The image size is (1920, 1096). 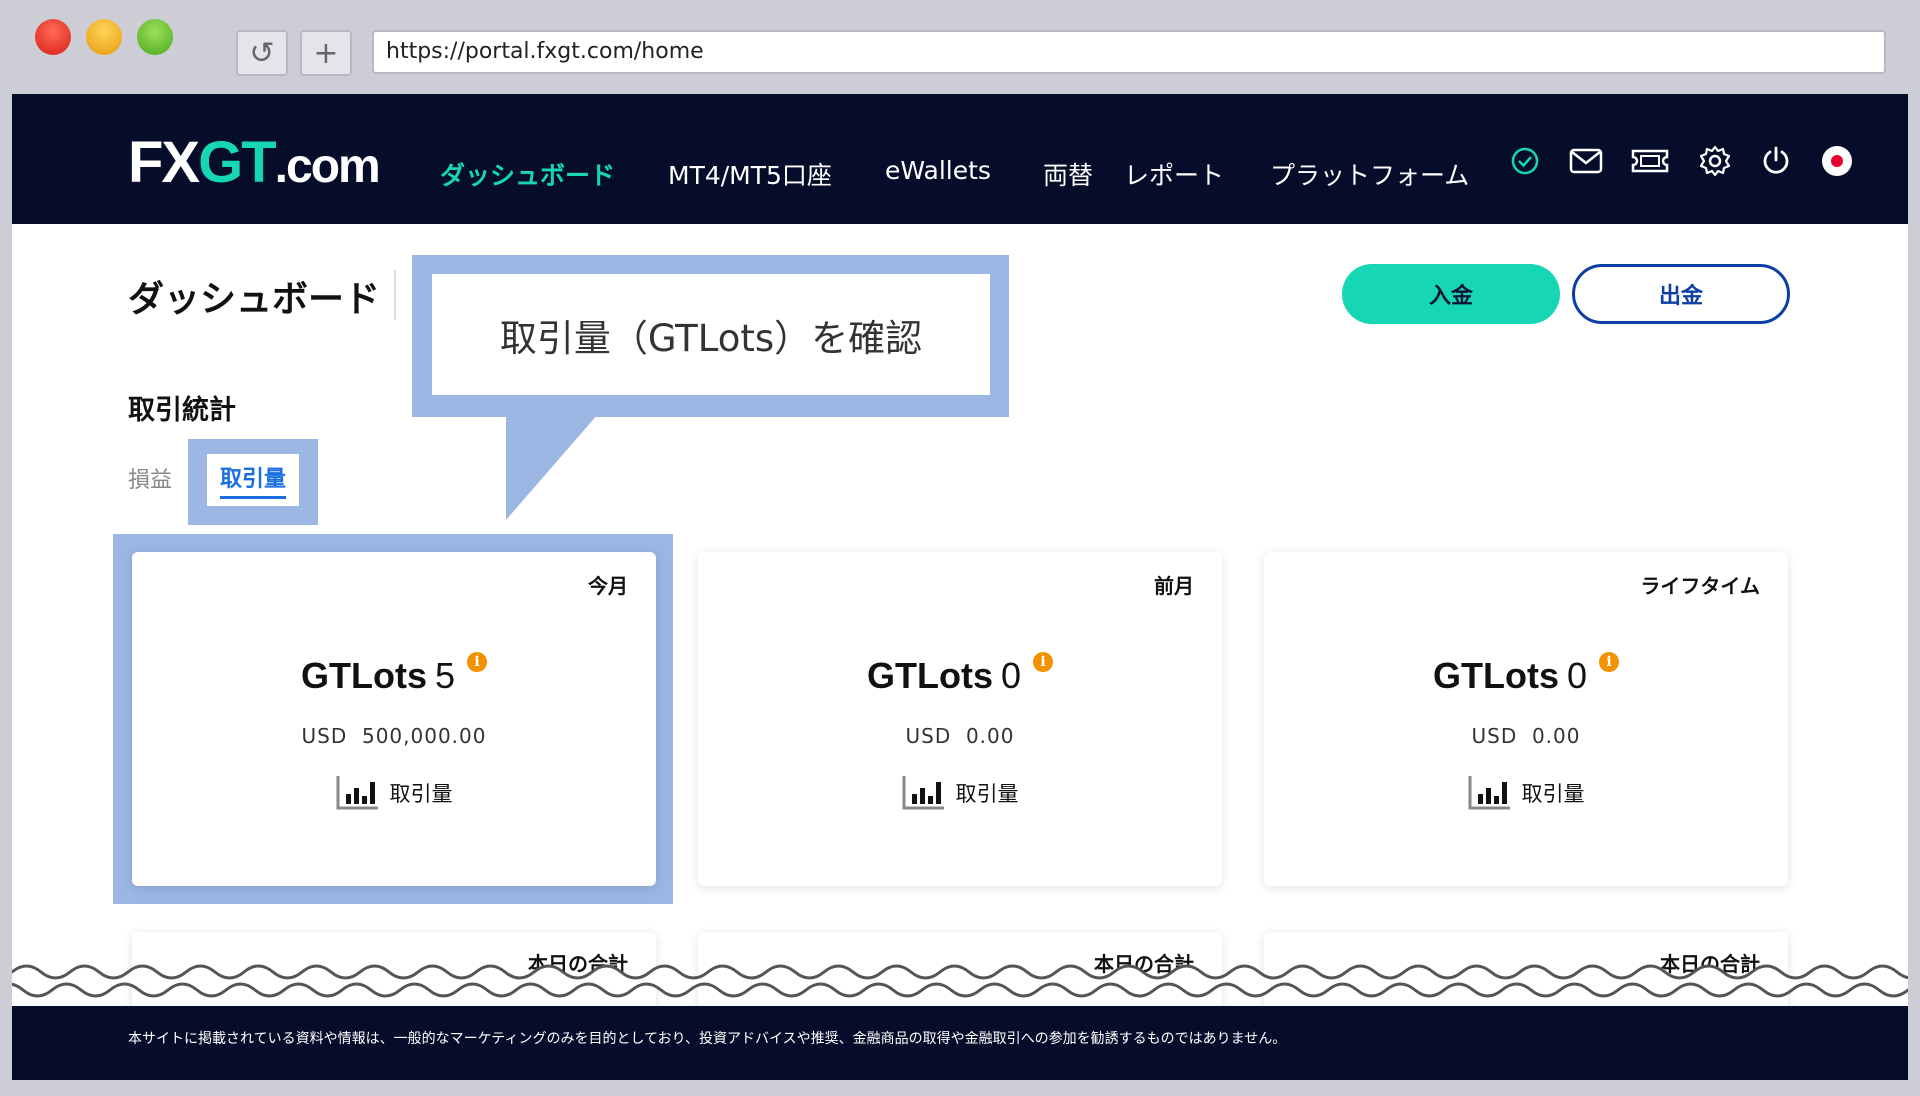 I want to click on nav-item-platforms: プラットフォーム, so click(x=1369, y=174).